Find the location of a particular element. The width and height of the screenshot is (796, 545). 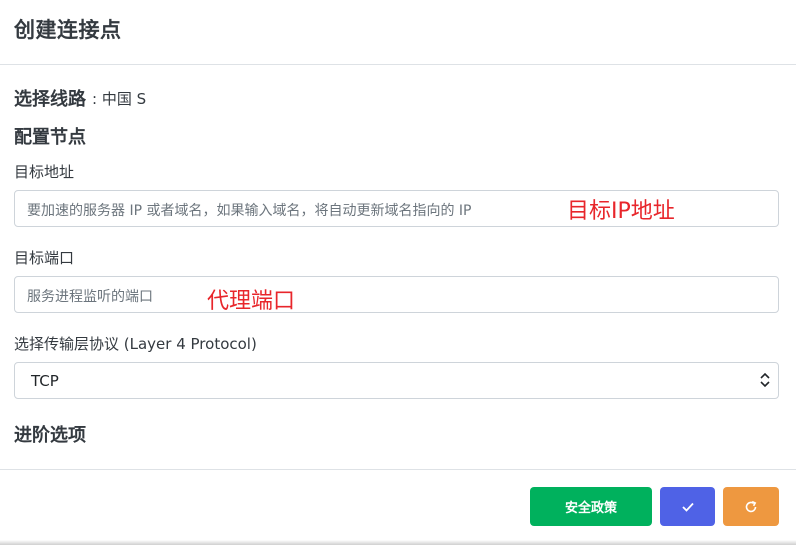

refresh-icon is located at coordinates (751, 506).